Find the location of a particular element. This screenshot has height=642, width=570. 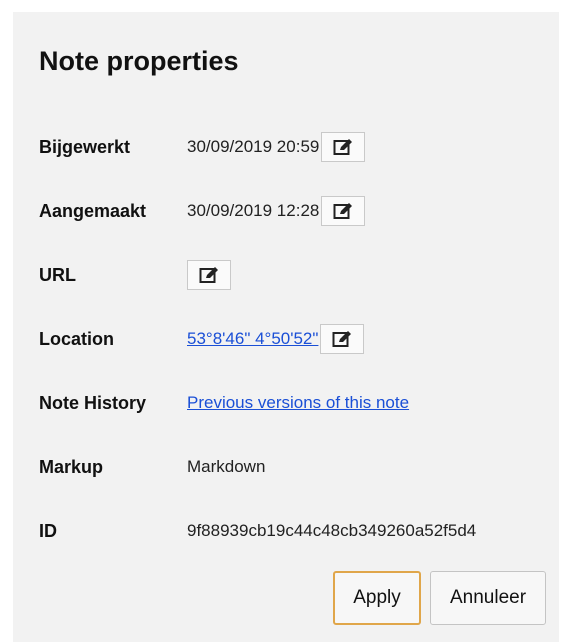

id-label: ID is located at coordinates (48, 530).